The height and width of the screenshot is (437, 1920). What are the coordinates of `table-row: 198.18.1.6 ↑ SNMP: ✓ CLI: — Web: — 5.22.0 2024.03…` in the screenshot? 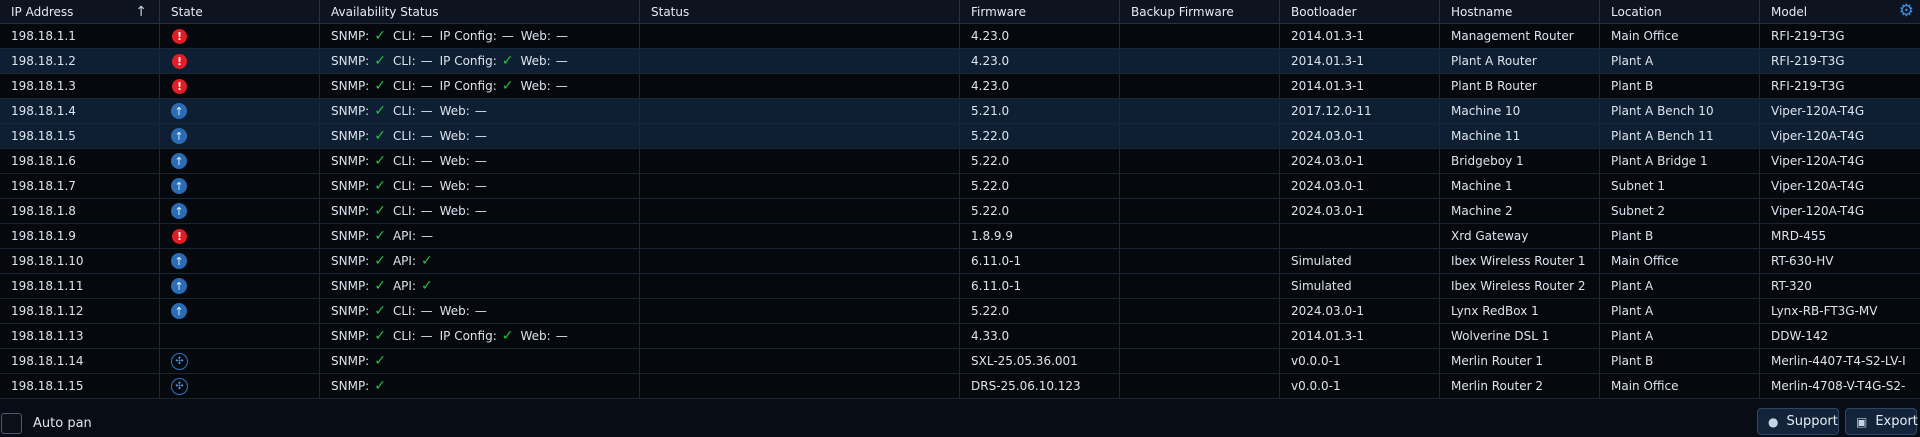 It's located at (960, 161).